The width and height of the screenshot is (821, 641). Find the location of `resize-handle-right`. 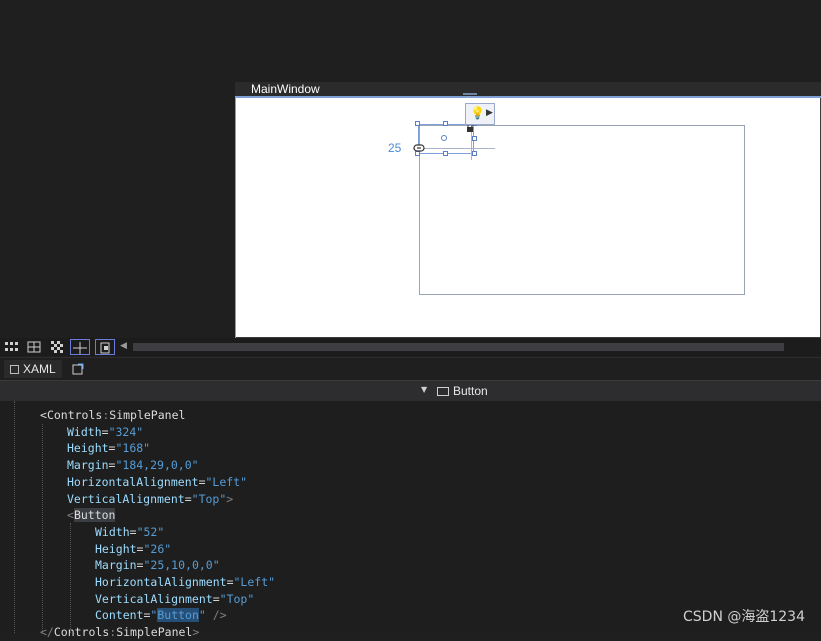

resize-handle-right is located at coordinates (474, 138).